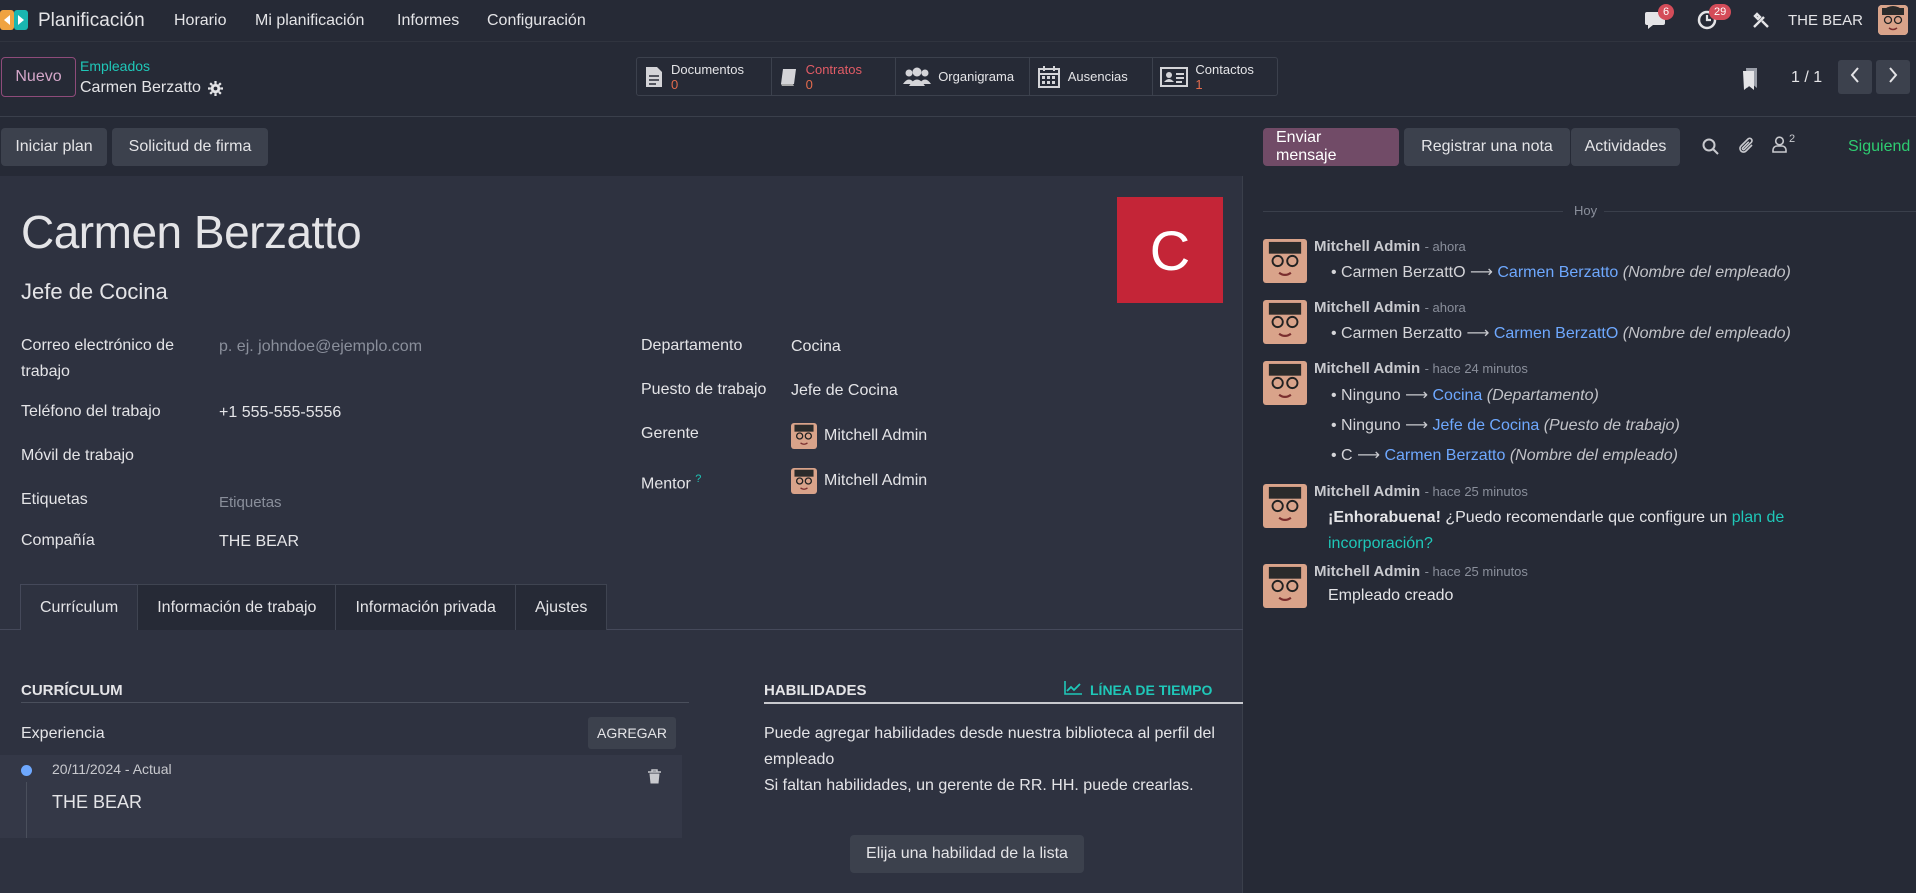  Describe the element at coordinates (834, 76) in the screenshot. I see `smart-button-contracts: Contratos 0` at that location.